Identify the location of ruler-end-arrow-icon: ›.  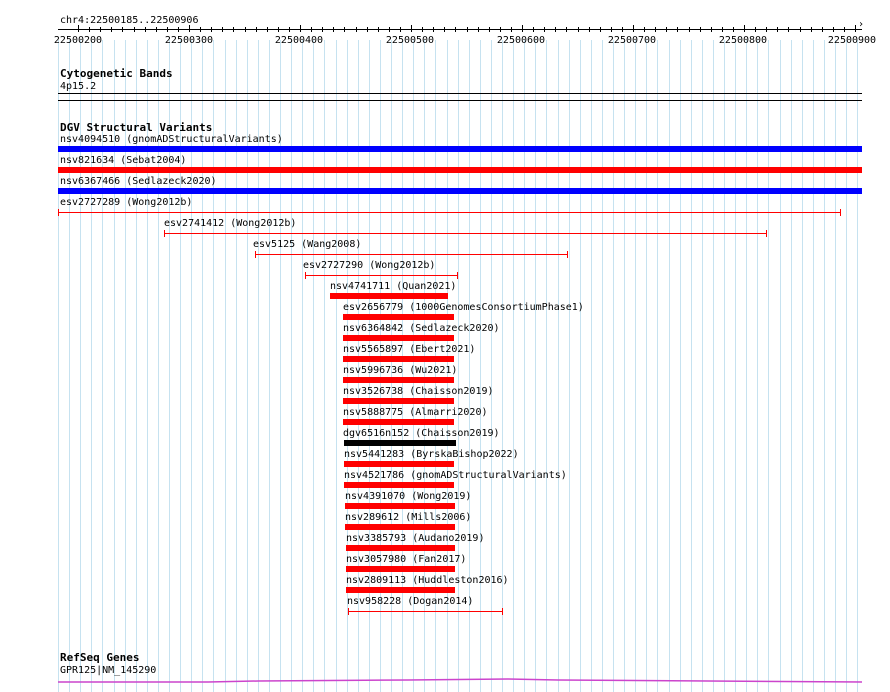
(861, 24).